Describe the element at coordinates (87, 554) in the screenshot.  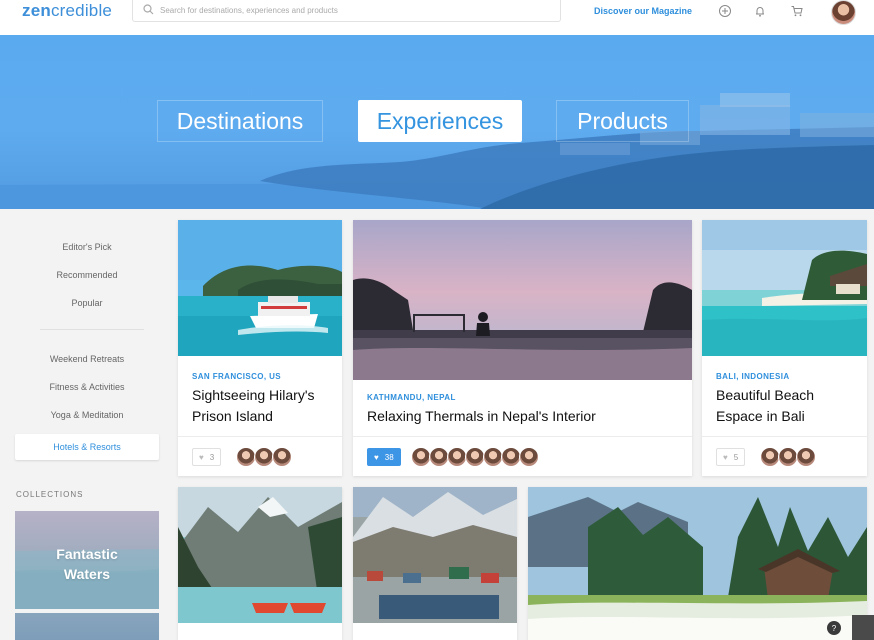
I see `collection-title-line1: Fantastic` at that location.